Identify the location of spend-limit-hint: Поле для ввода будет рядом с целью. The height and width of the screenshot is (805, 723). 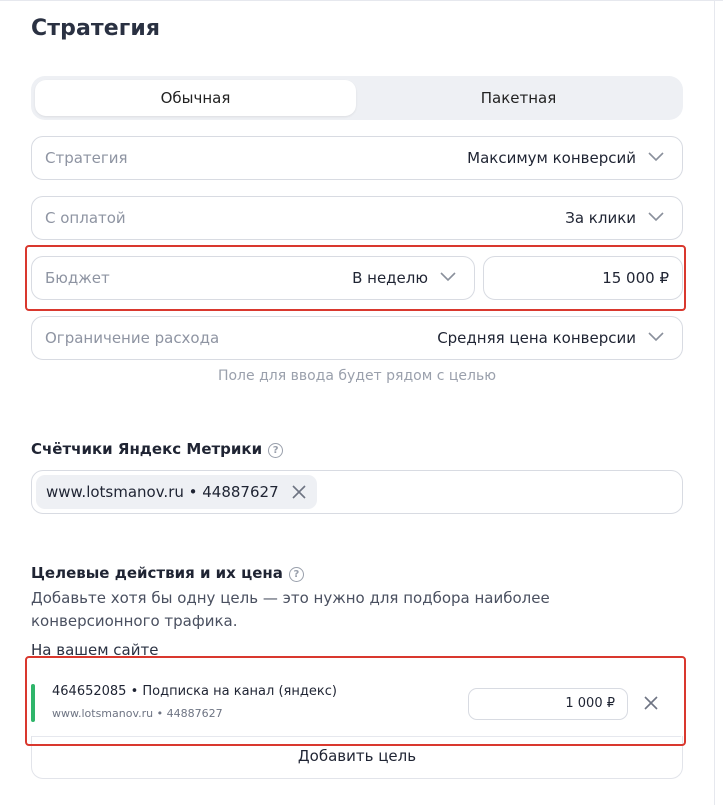
(357, 376).